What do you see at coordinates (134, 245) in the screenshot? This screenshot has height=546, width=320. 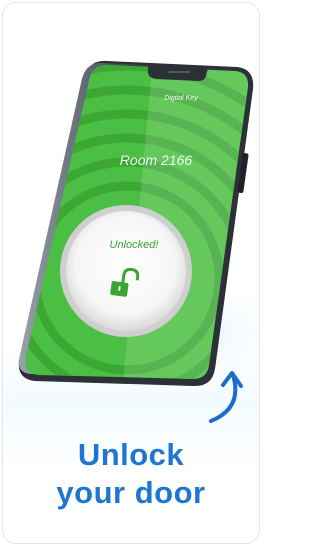 I see `status-label: Unlocked!` at bounding box center [134, 245].